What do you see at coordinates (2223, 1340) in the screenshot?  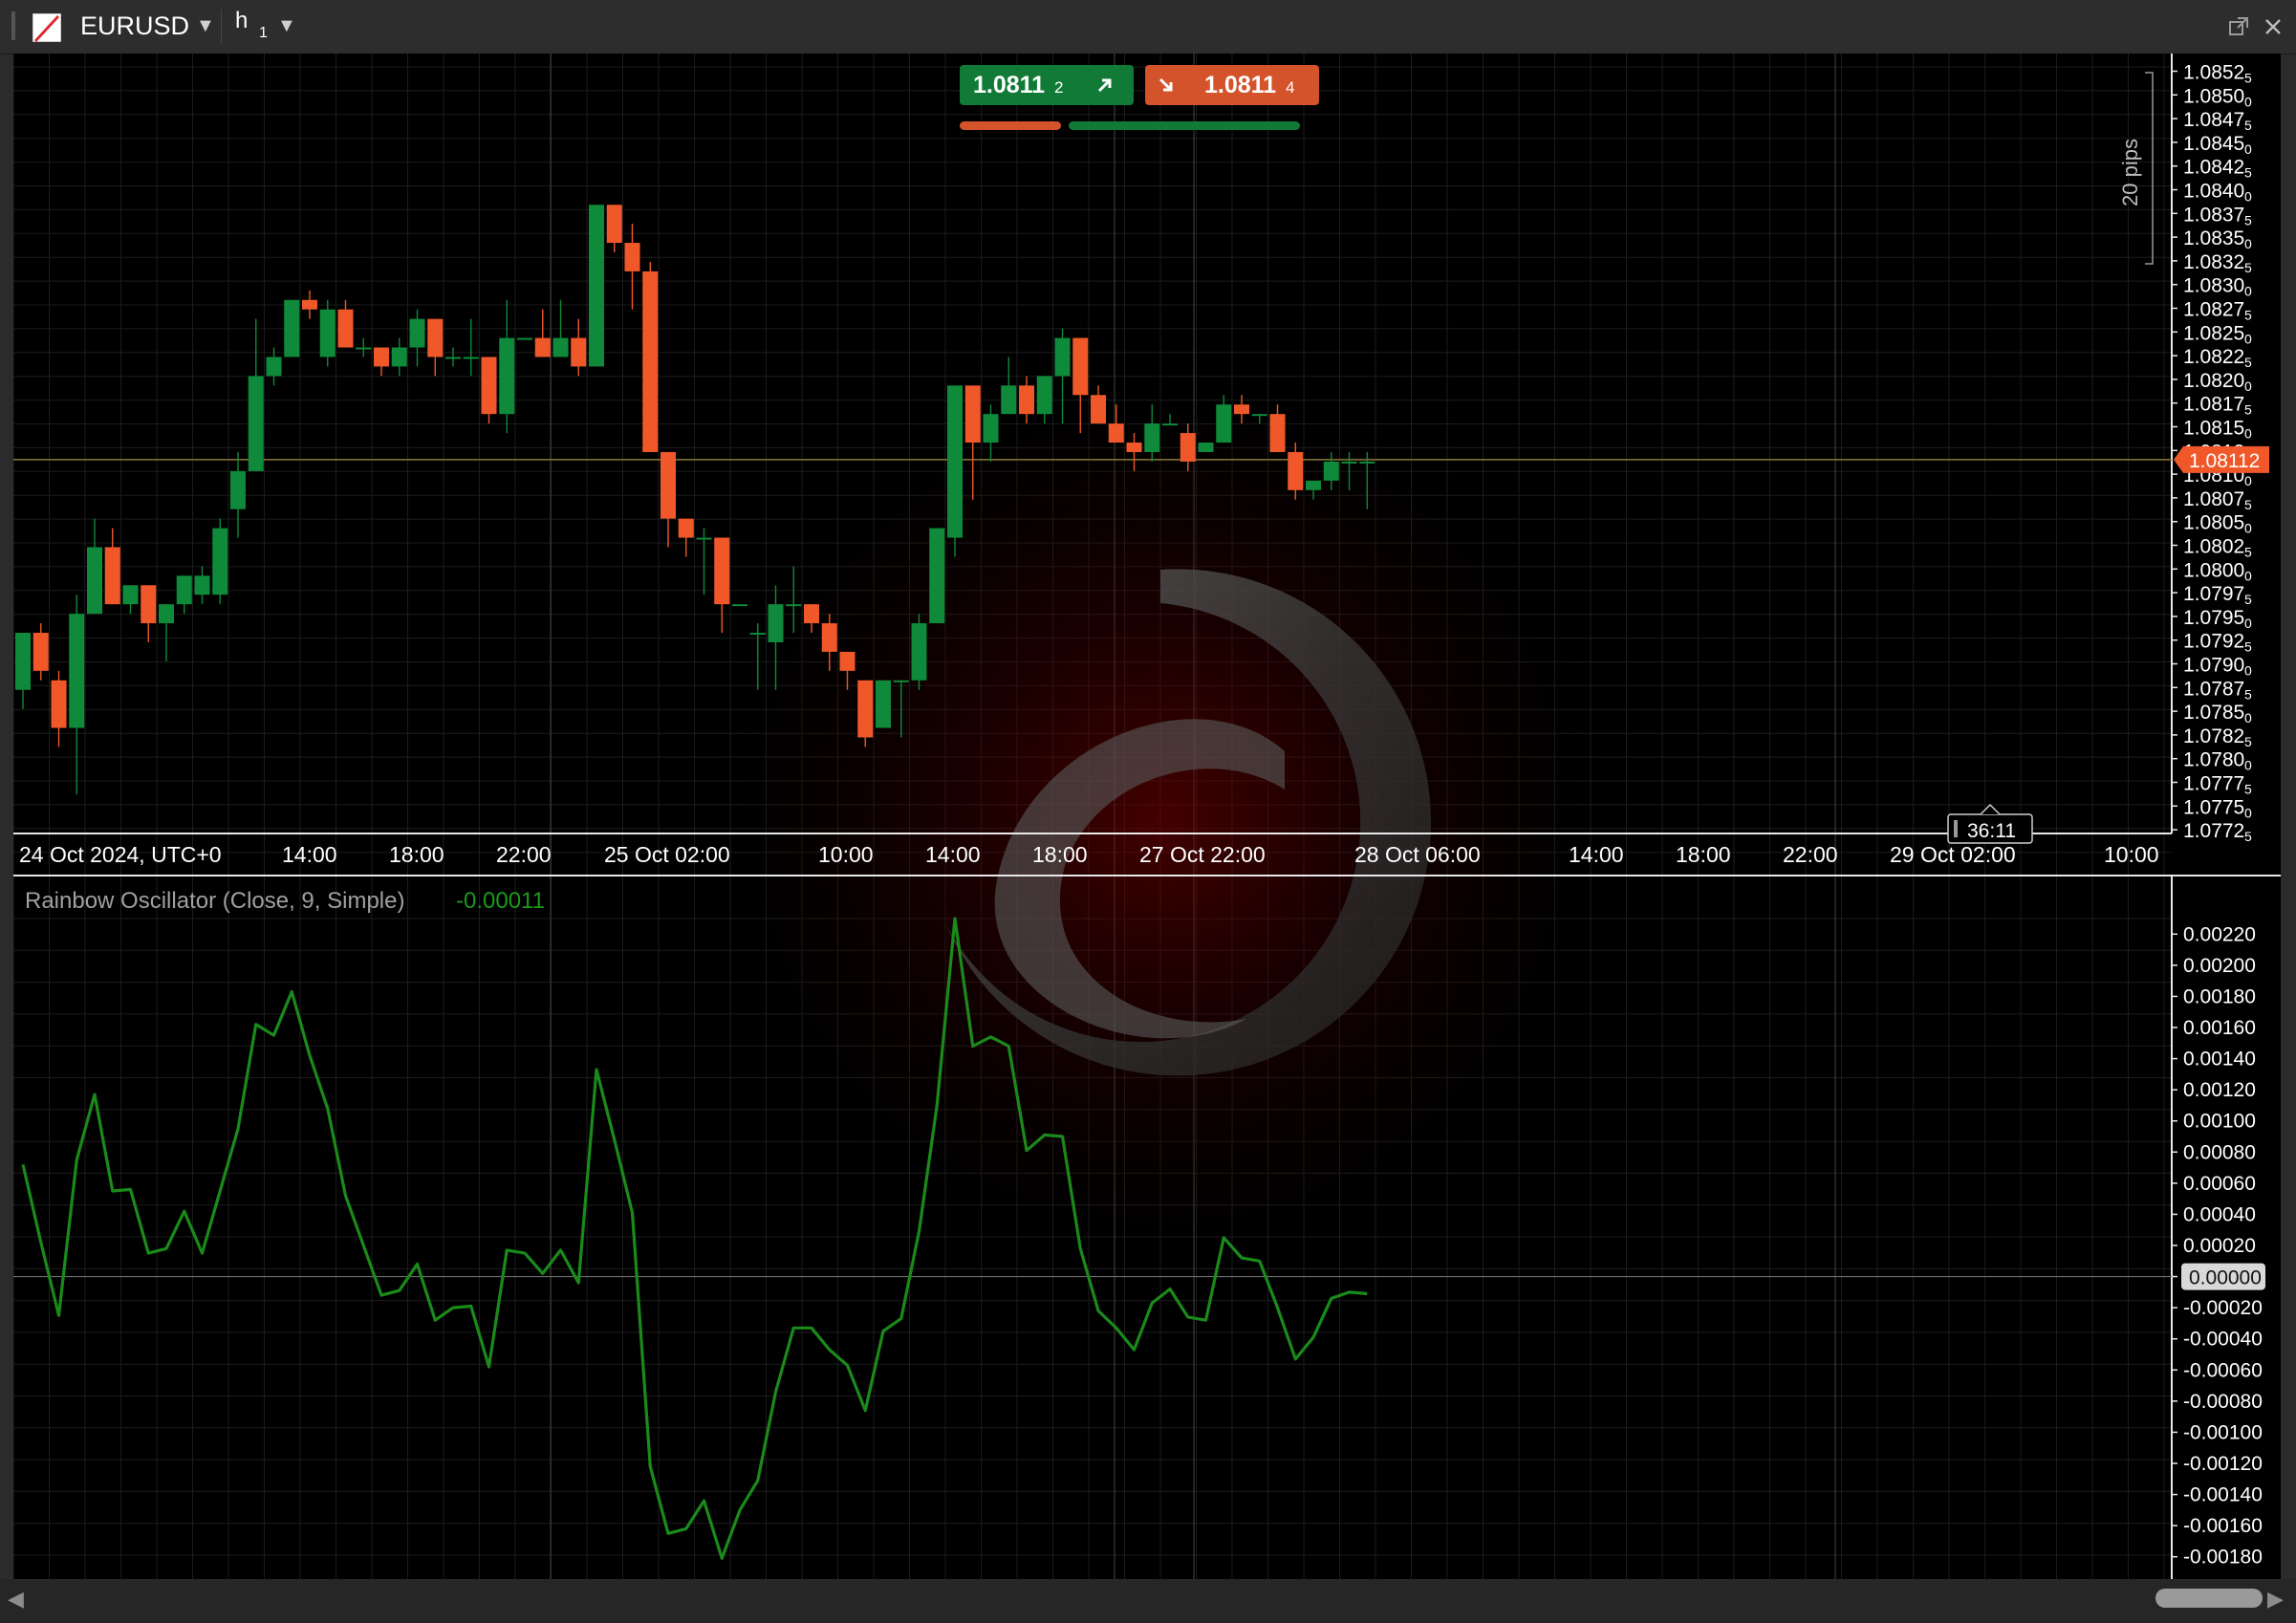 I see `osc-tick-label: -0.00040` at bounding box center [2223, 1340].